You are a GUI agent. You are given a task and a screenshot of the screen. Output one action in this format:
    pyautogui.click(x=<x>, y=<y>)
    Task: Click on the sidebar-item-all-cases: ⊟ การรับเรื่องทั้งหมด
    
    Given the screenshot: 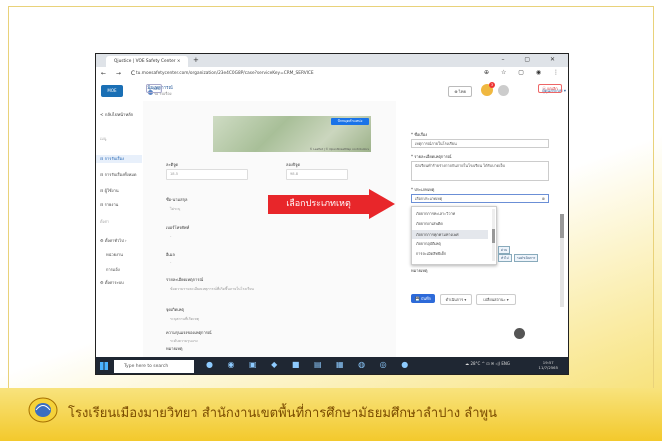 What is the action you would take?
    pyautogui.click(x=118, y=174)
    